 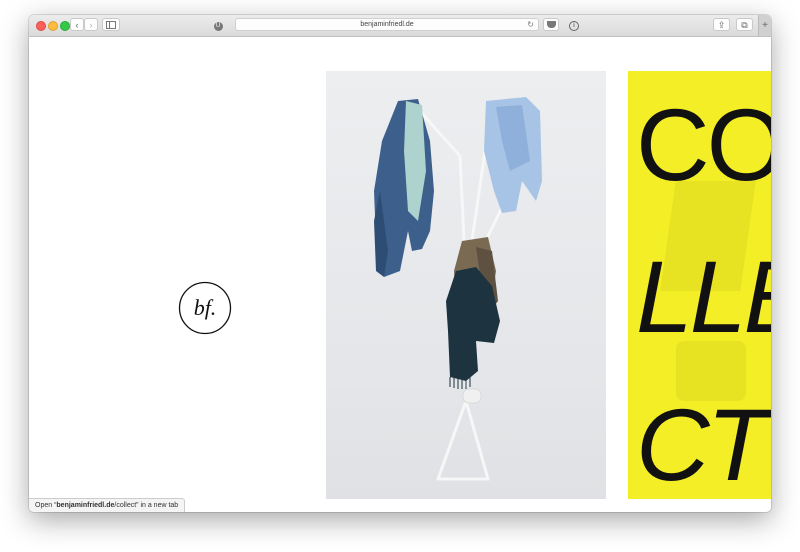 I want to click on address-bar: benjaminfriedl.de ↻, so click(x=387, y=24).